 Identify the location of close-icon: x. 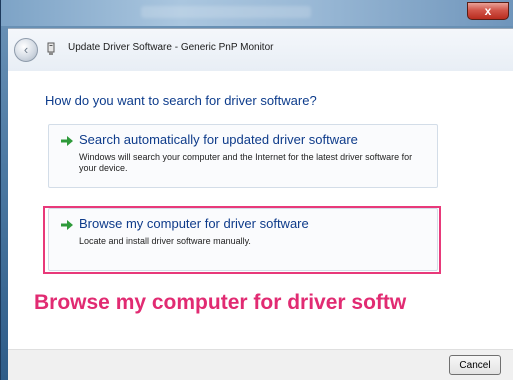
(488, 11).